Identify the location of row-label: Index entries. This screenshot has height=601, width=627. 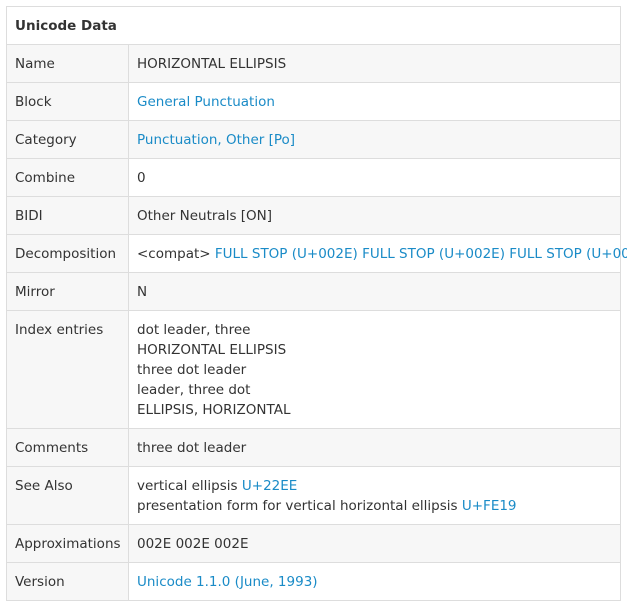
(67, 369).